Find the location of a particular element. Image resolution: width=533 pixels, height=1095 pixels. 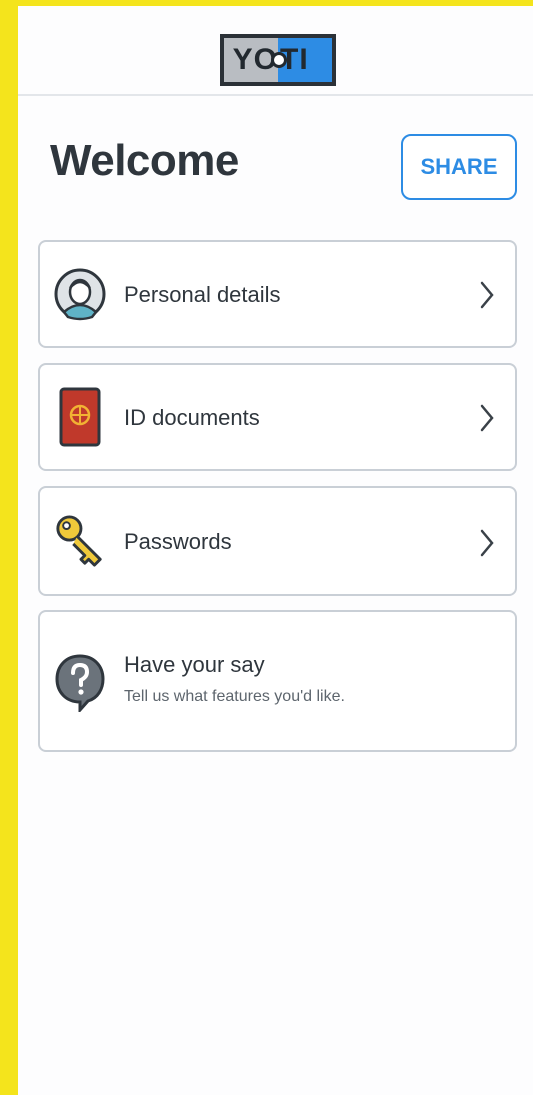

page-title: Welcome is located at coordinates (144, 160).